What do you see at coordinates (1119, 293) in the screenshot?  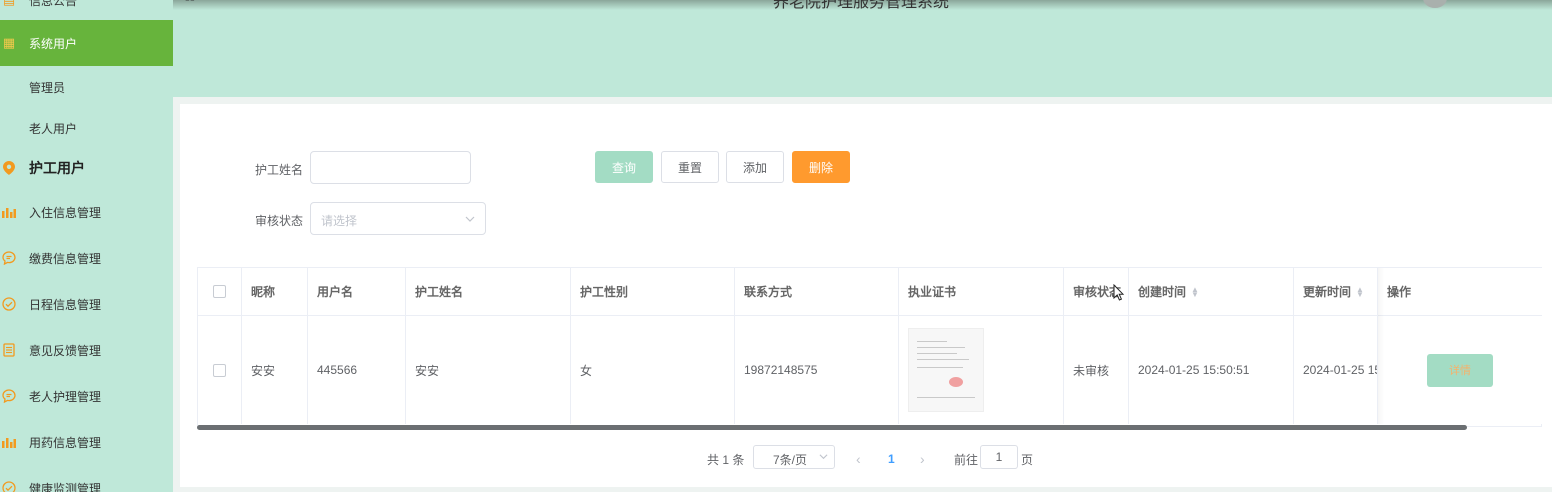 I see `mouse-cursor-icon` at bounding box center [1119, 293].